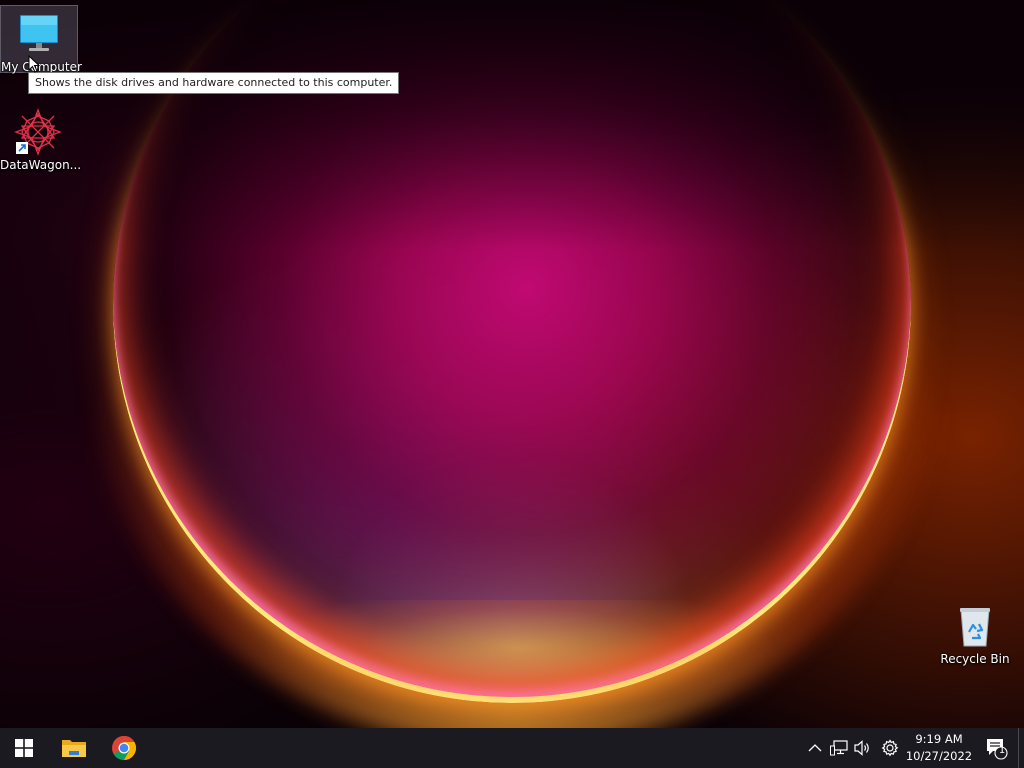  What do you see at coordinates (939, 756) in the screenshot?
I see `clock-date: 10/27/2022` at bounding box center [939, 756].